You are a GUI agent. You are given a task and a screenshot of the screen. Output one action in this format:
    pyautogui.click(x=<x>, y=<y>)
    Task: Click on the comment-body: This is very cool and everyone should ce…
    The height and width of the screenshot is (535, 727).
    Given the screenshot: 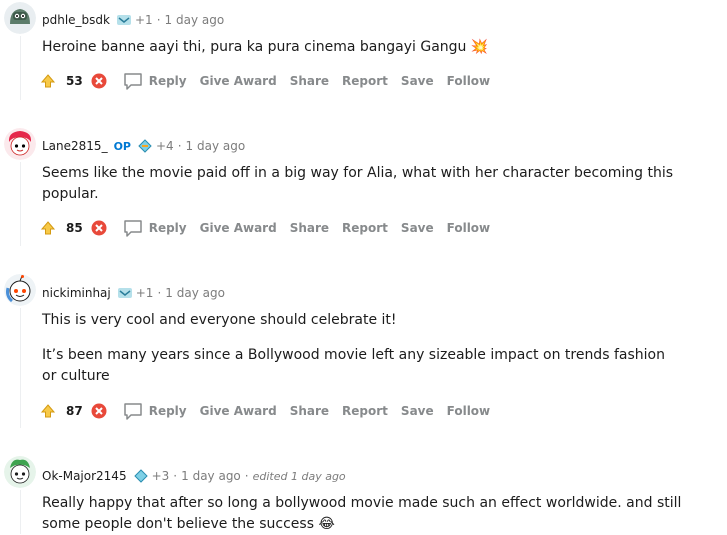 What is the action you would take?
    pyautogui.click(x=362, y=348)
    